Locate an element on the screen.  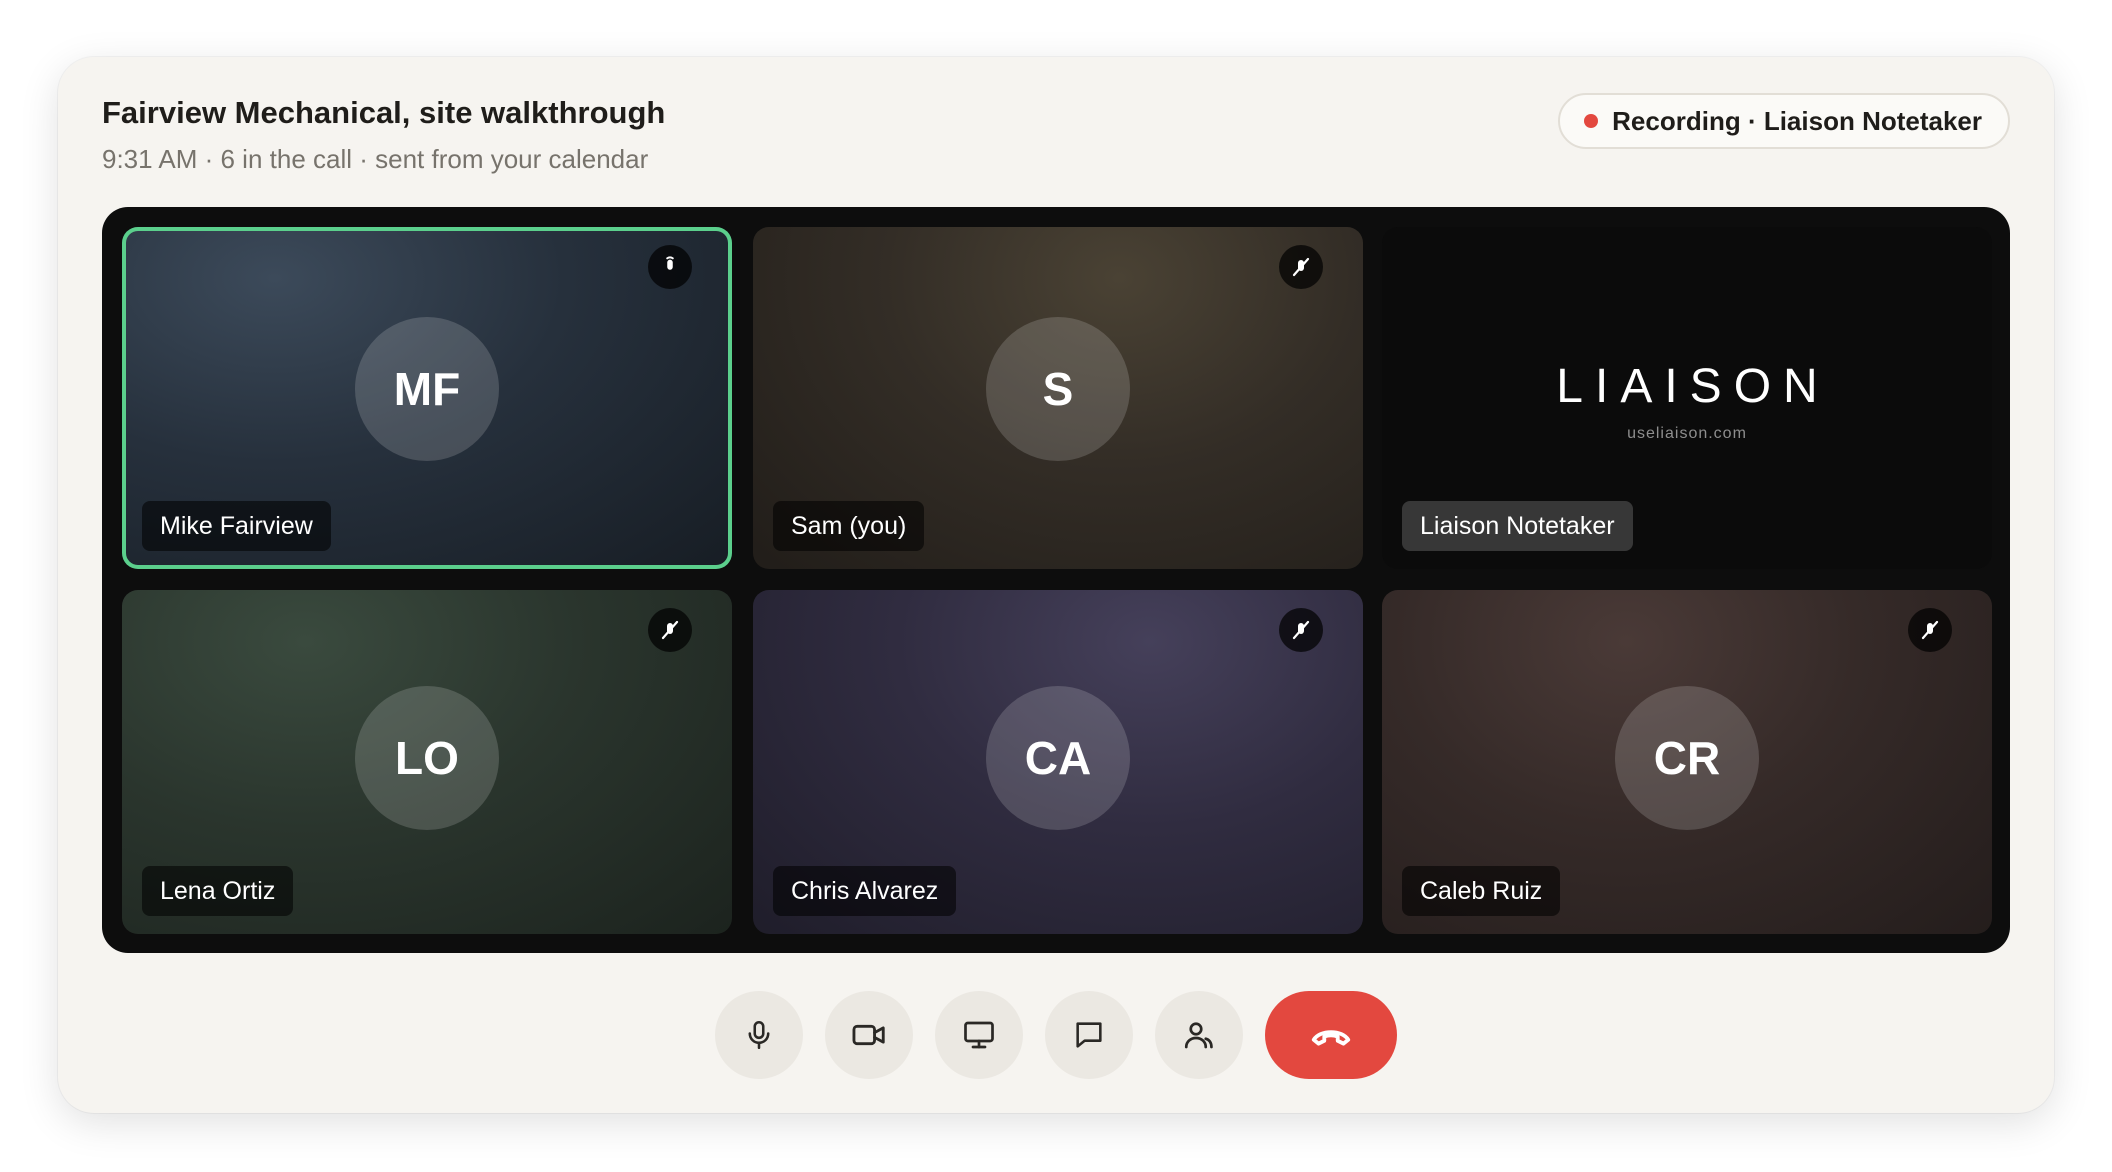
liaison-logo: LIAISON is located at coordinates (1693, 386).